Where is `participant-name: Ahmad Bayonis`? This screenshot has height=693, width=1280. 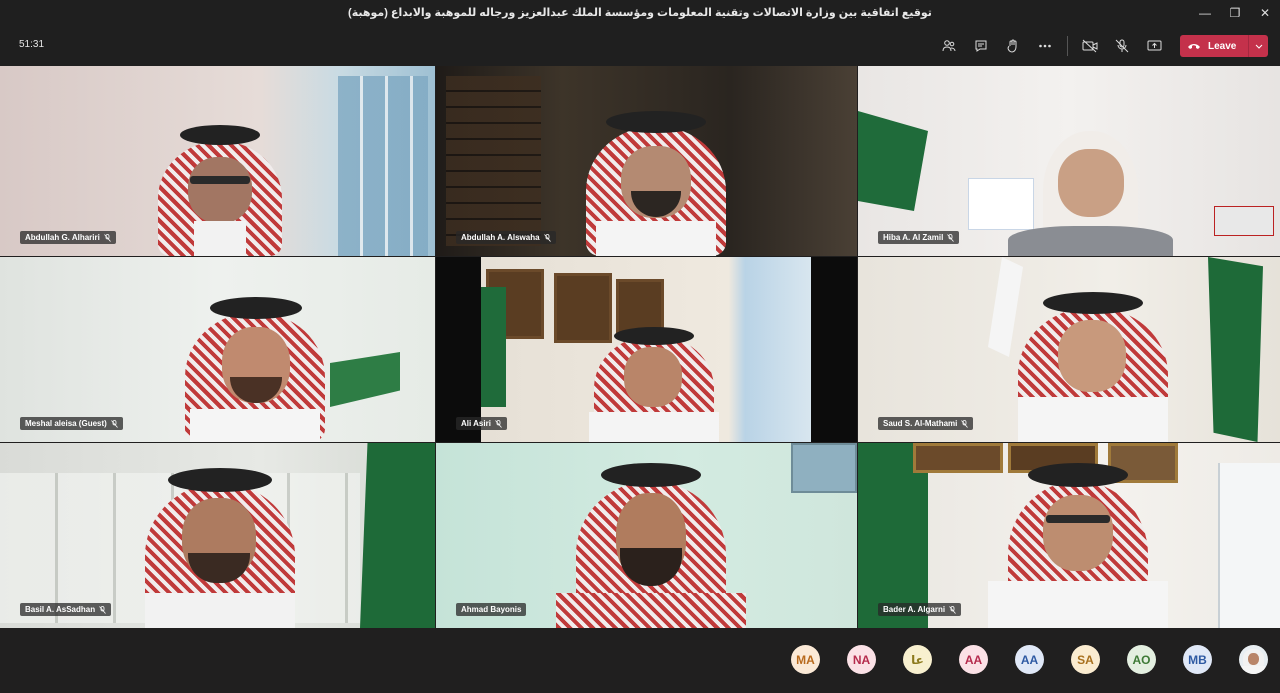 participant-name: Ahmad Bayonis is located at coordinates (491, 609).